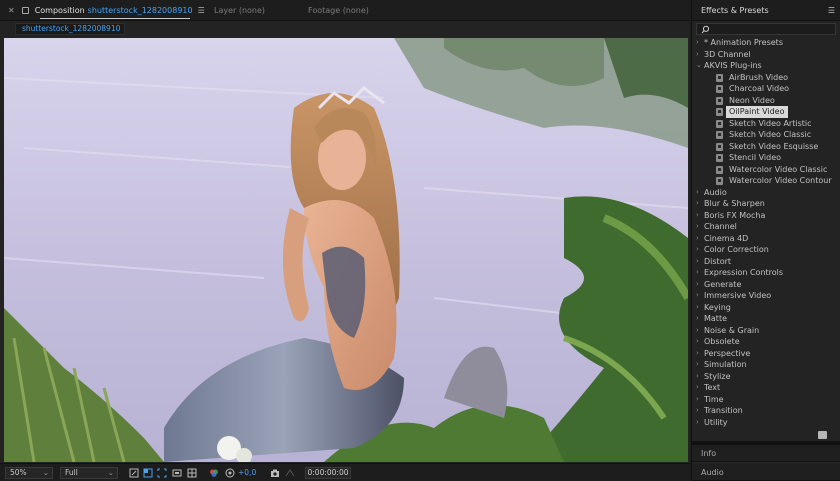  What do you see at coordinates (766, 377) in the screenshot?
I see `effect-category: › Stylize` at bounding box center [766, 377].